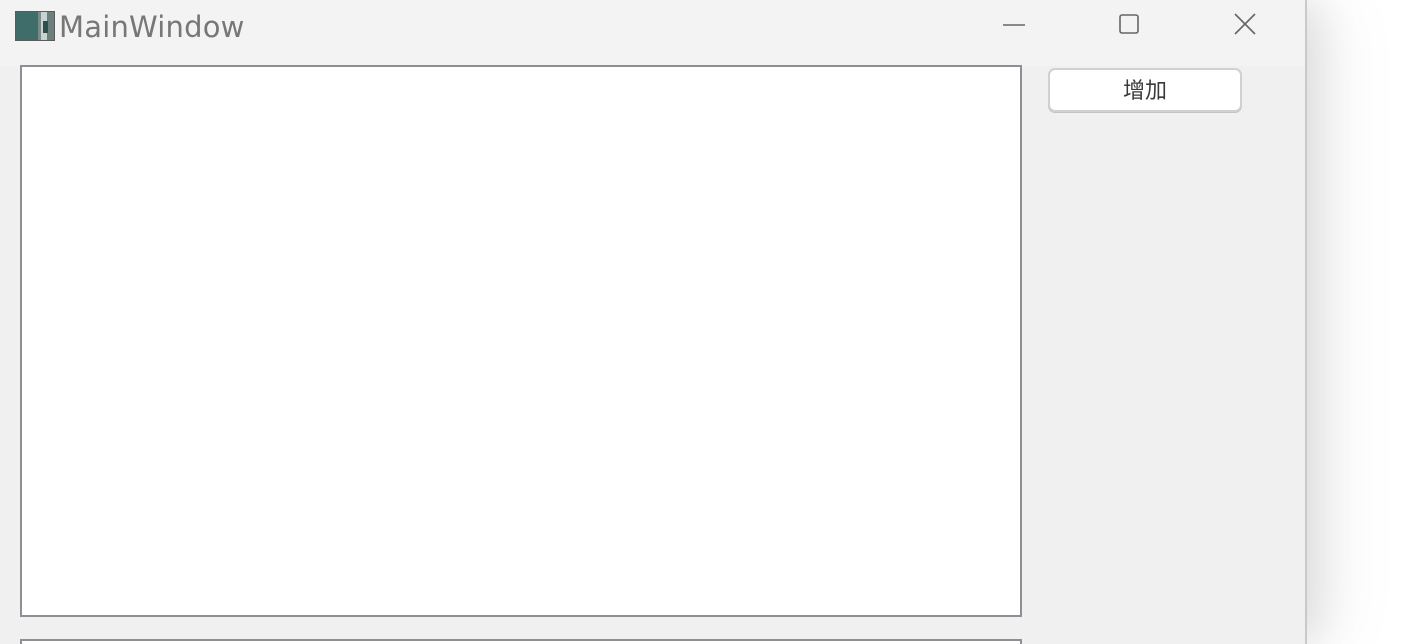  I want to click on title-bar: MainWindow, so click(652, 33).